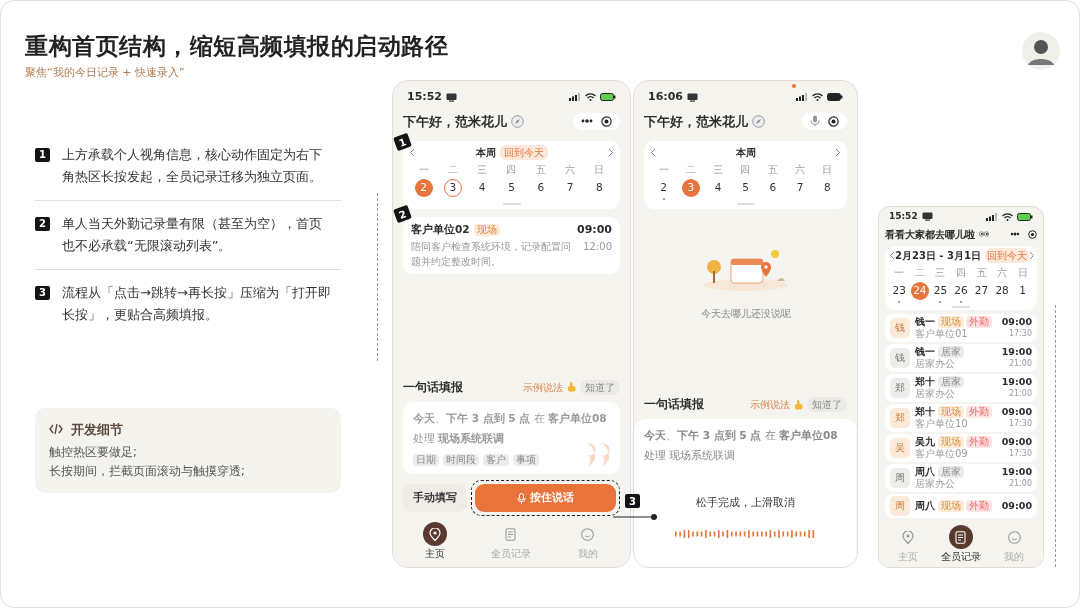  I want to click on example-sentence: 今天、下午 3 点到 5 点 在 客户单位08 处理 现场系统联调, so click(510, 428).